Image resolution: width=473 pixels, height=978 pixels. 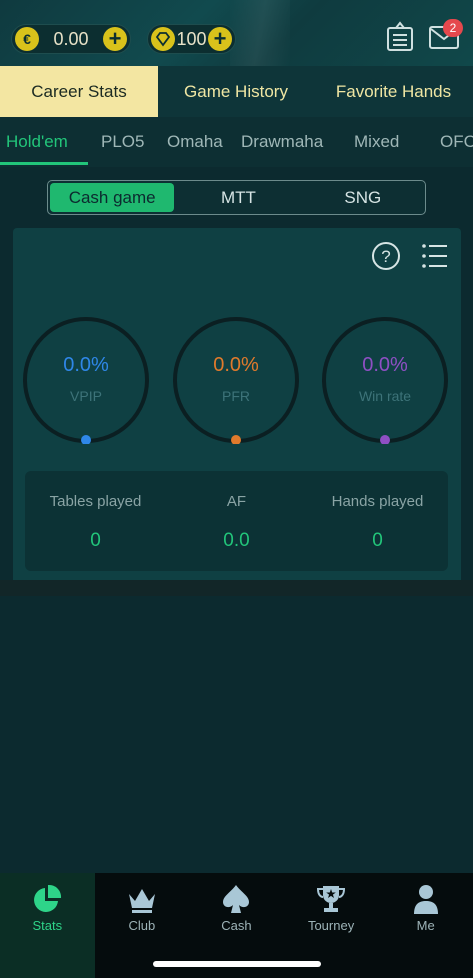 What do you see at coordinates (385, 396) in the screenshot?
I see `win-rate-label: Win rate` at bounding box center [385, 396].